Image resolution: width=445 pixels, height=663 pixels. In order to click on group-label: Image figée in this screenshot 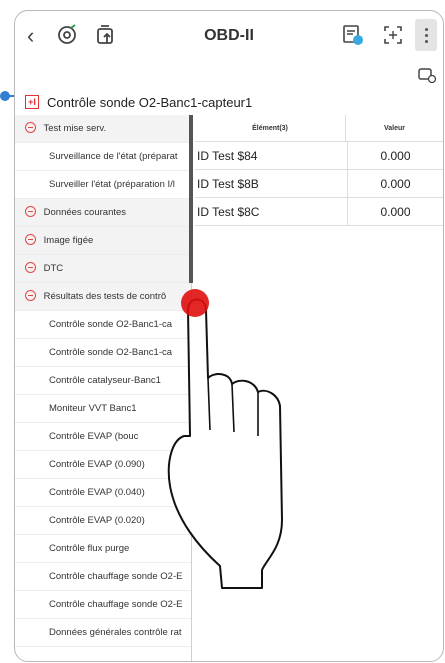, I will do `click(68, 240)`.